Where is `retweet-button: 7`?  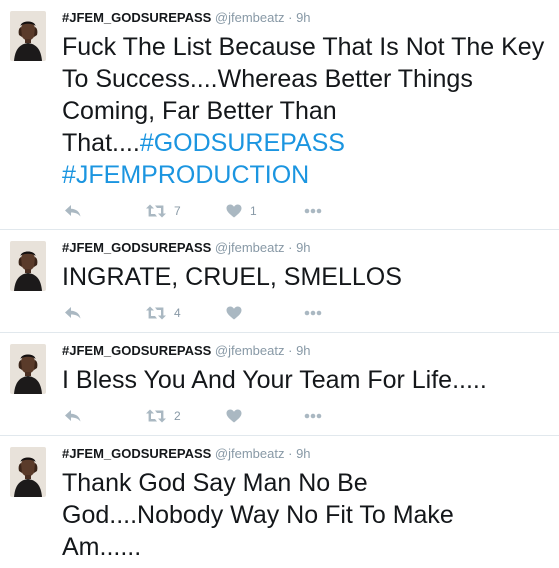 retweet-button: 7 is located at coordinates (163, 211).